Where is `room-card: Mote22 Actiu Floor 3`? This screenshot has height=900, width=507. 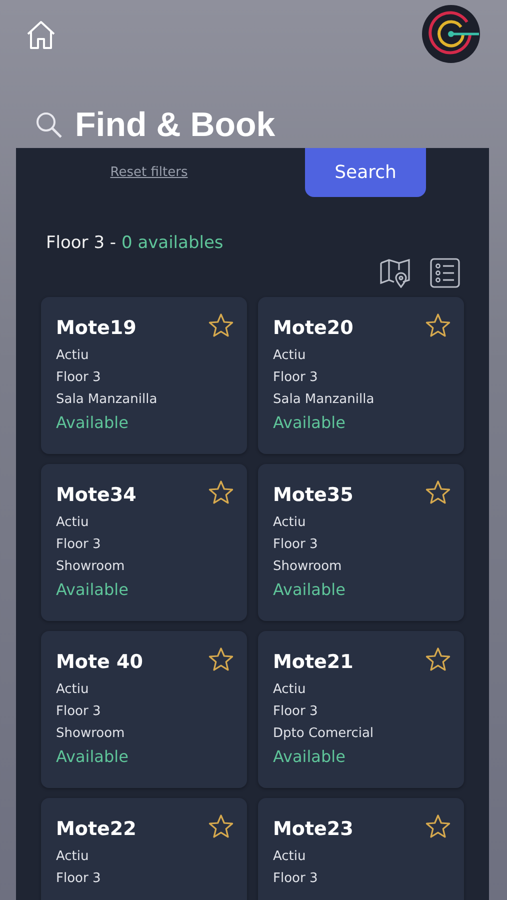 room-card: Mote22 Actiu Floor 3 is located at coordinates (144, 849).